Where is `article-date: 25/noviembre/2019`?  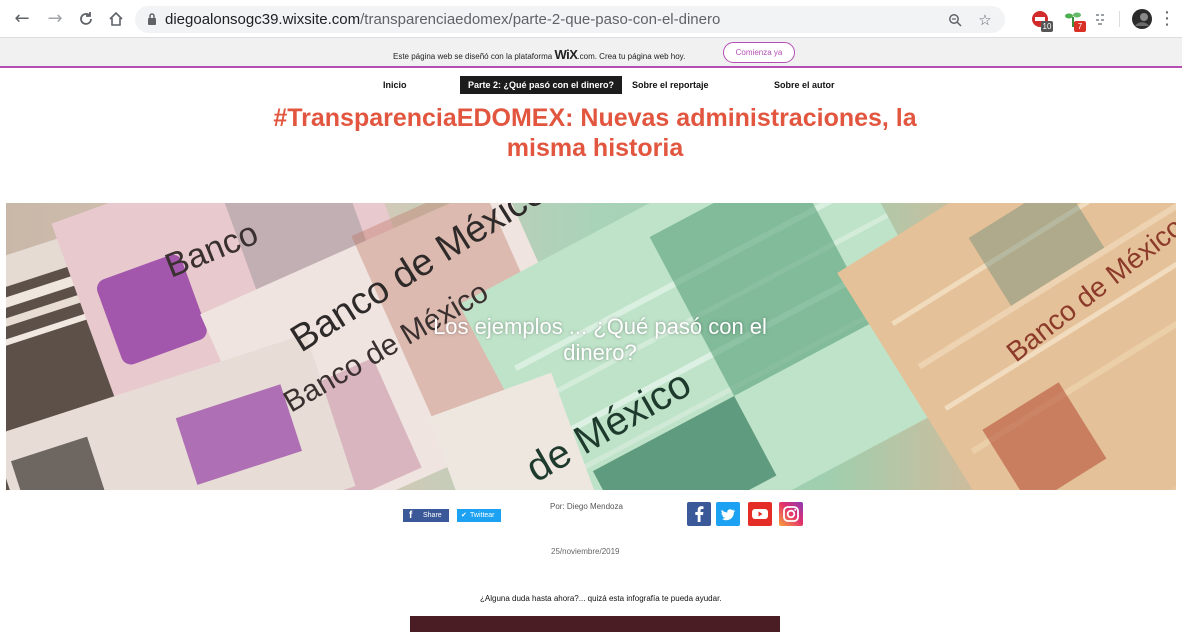 article-date: 25/noviembre/2019 is located at coordinates (585, 551).